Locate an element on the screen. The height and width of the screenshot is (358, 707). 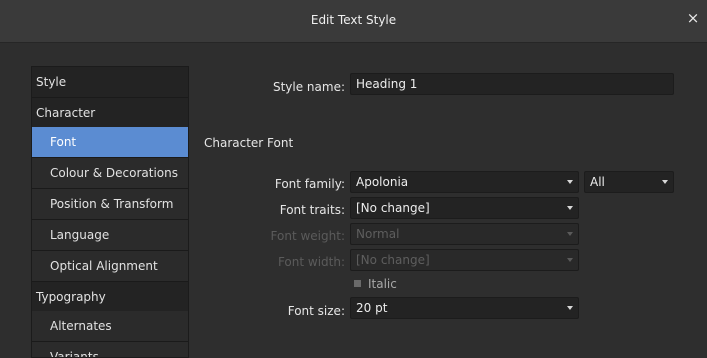
font-filter-select: All is located at coordinates (629, 182).